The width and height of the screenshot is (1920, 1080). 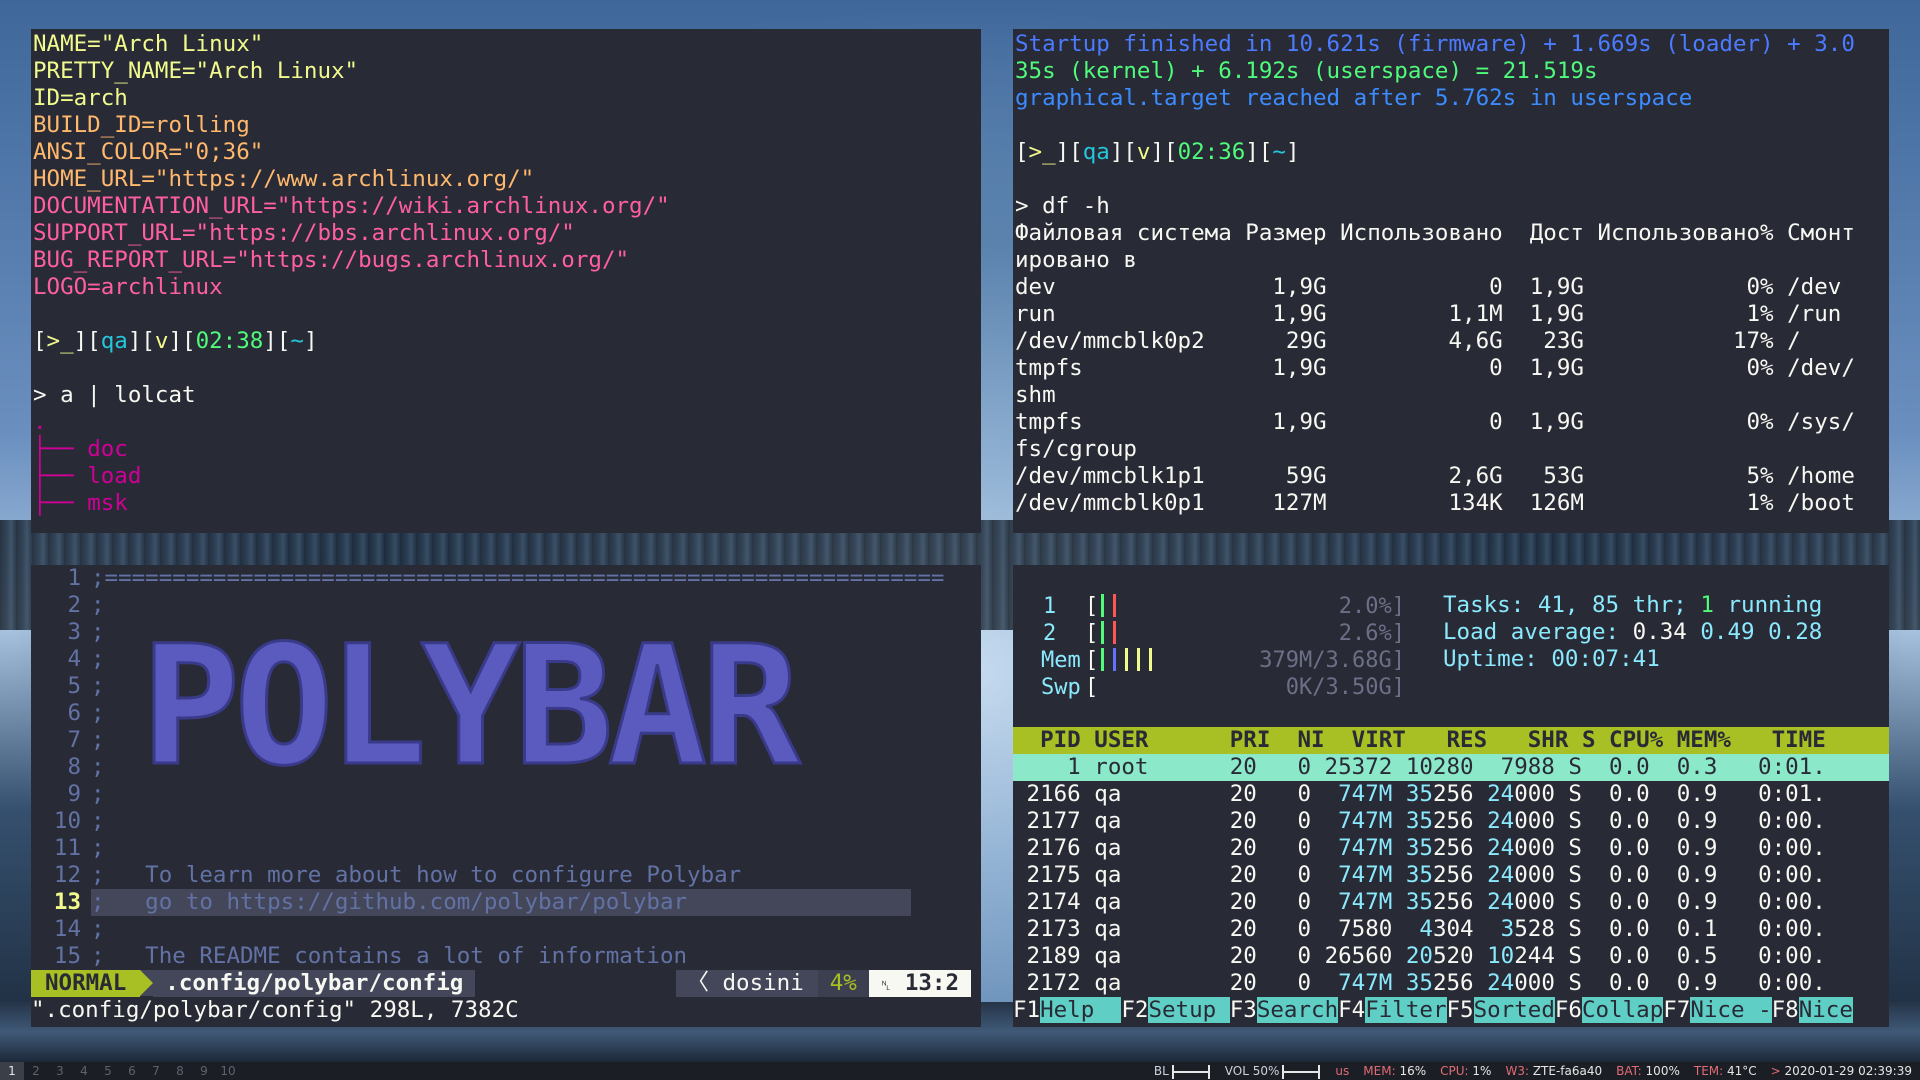 I want to click on fkey-f6: F6Collap, so click(x=1609, y=1010).